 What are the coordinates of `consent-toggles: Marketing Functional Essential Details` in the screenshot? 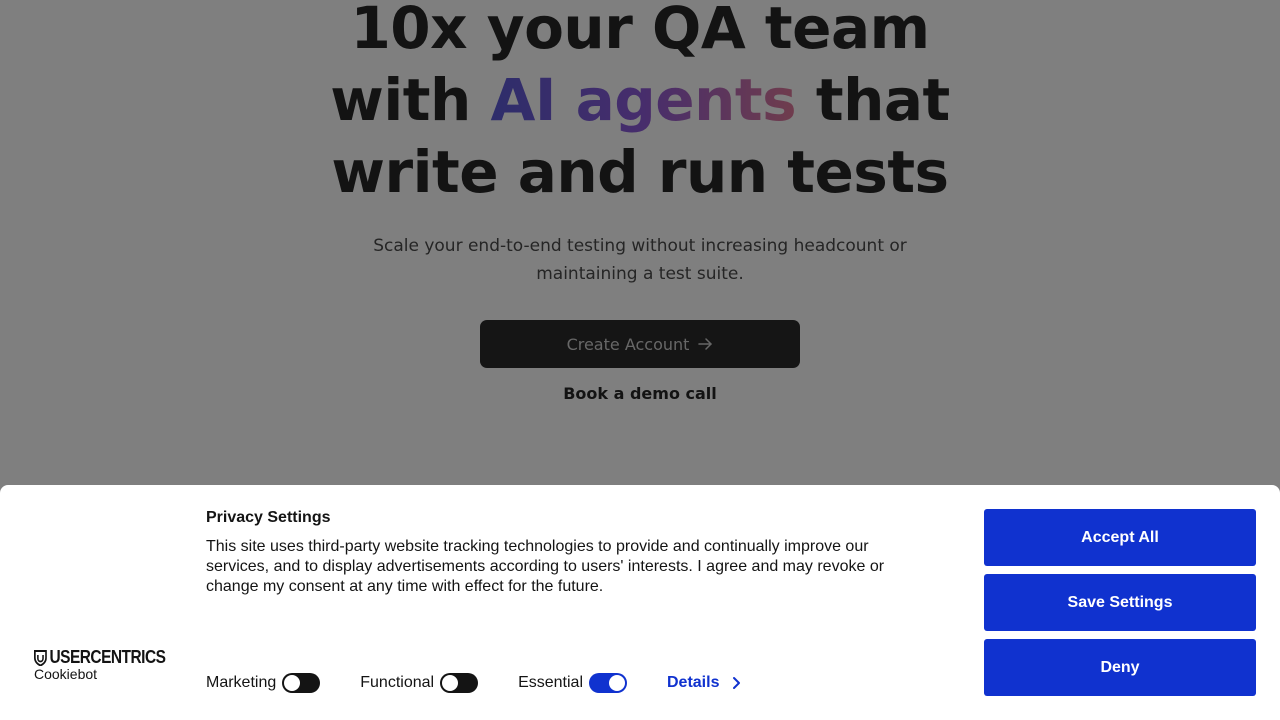 It's located at (473, 683).